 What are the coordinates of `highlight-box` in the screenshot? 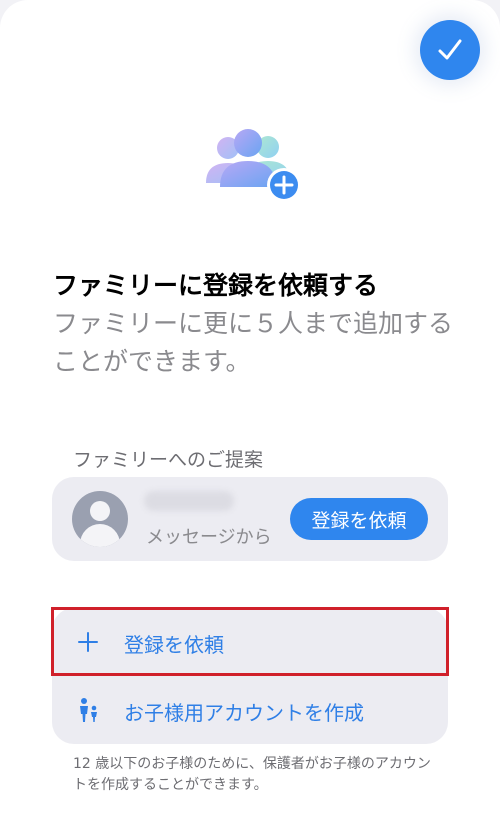 It's located at (250, 641).